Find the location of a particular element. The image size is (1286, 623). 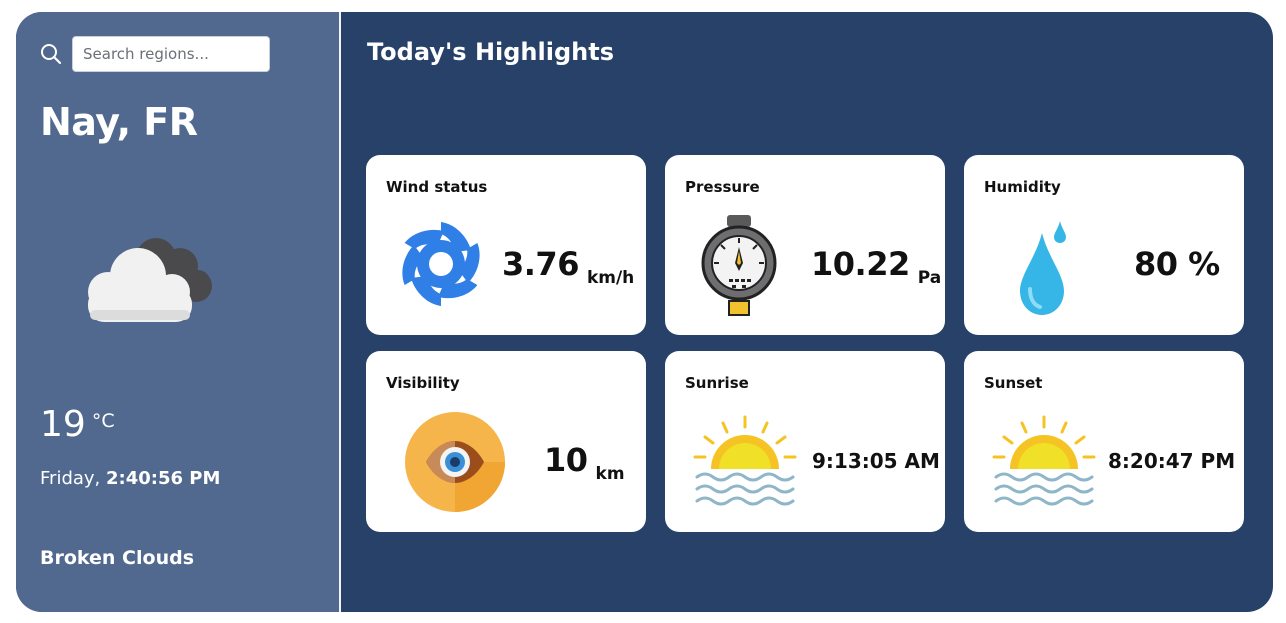

sunrise-metric: 9:13:05 AM is located at coordinates (876, 461).